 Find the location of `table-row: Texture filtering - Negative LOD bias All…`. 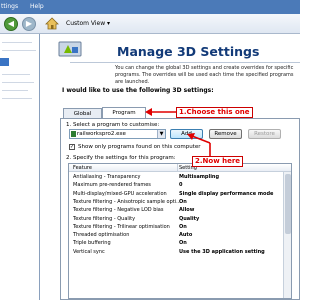

table-row: Texture filtering - Negative LOD bias All… is located at coordinates (175, 210).